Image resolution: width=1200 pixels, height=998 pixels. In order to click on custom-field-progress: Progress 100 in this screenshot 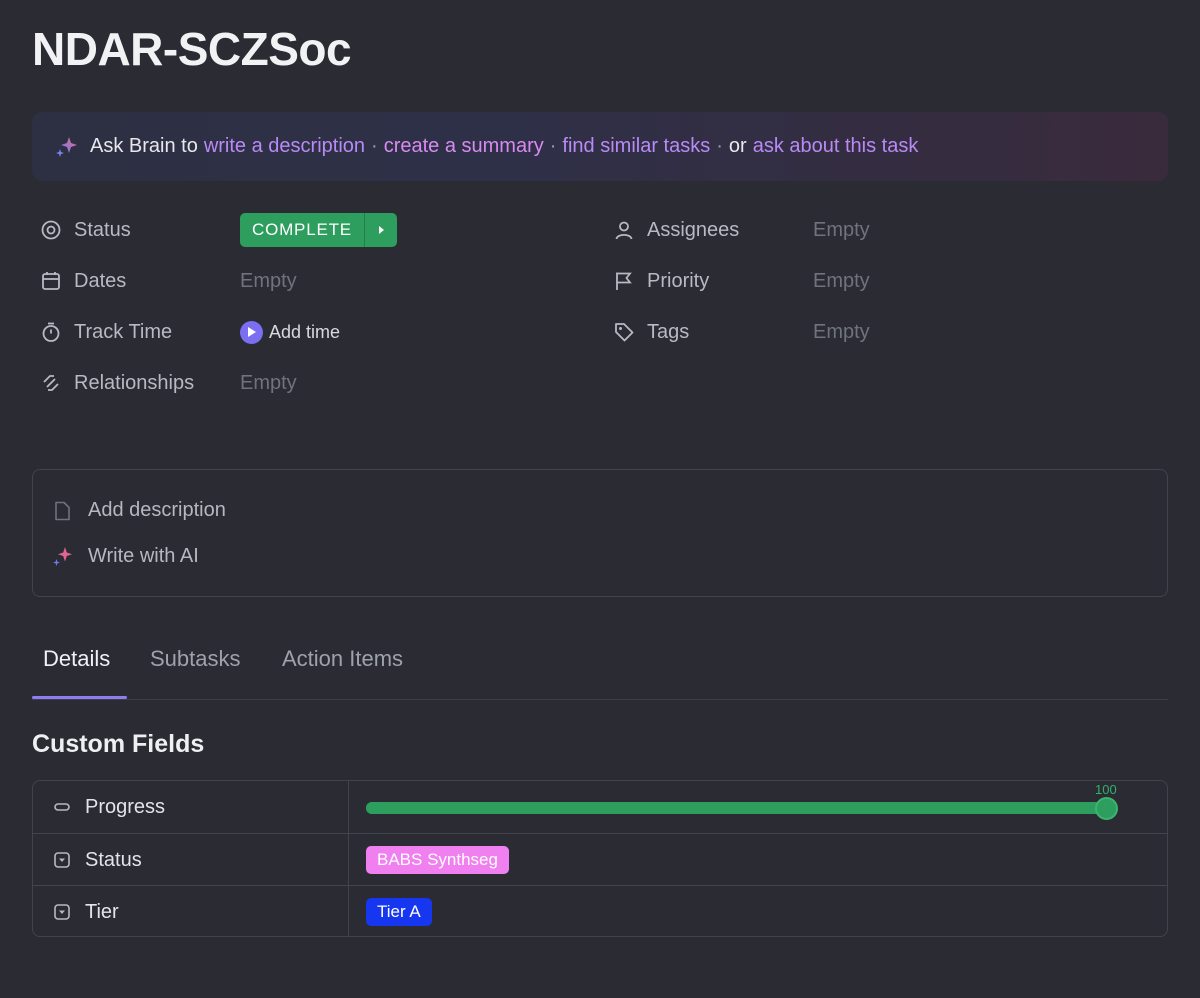, I will do `click(600, 807)`.